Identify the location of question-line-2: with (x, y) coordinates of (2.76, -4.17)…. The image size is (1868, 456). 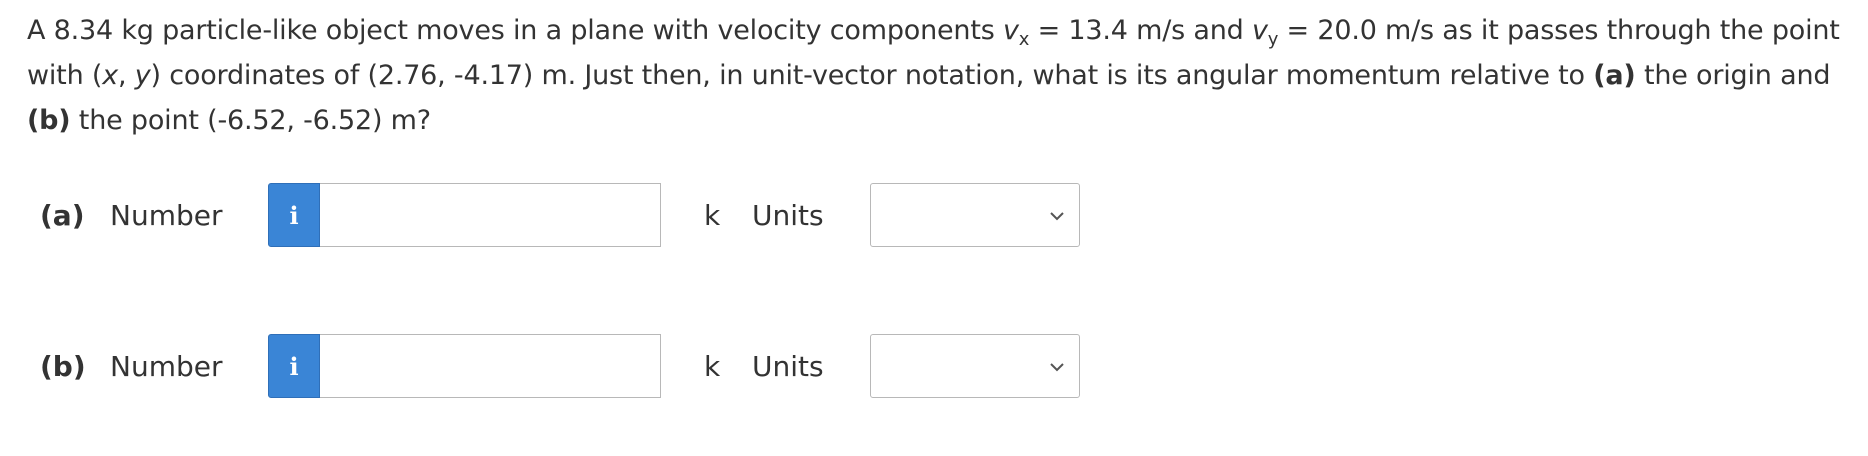
(947, 75).